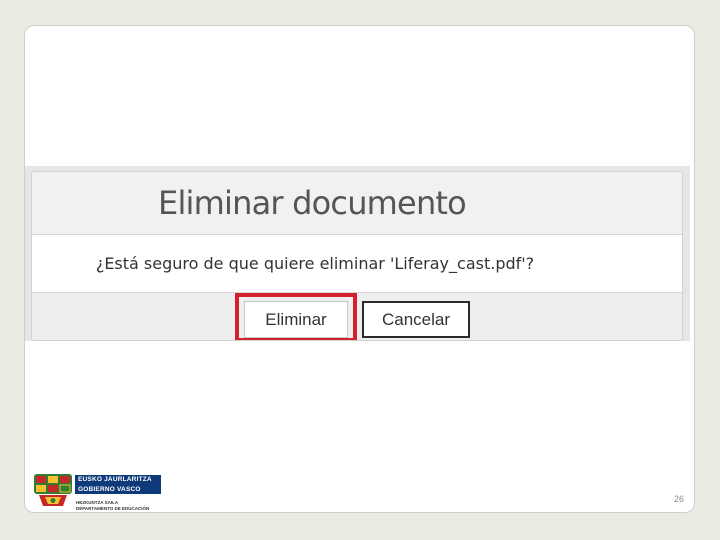 The height and width of the screenshot is (540, 720). Describe the element at coordinates (678, 499) in the screenshot. I see `slide-page-number: 26` at that location.